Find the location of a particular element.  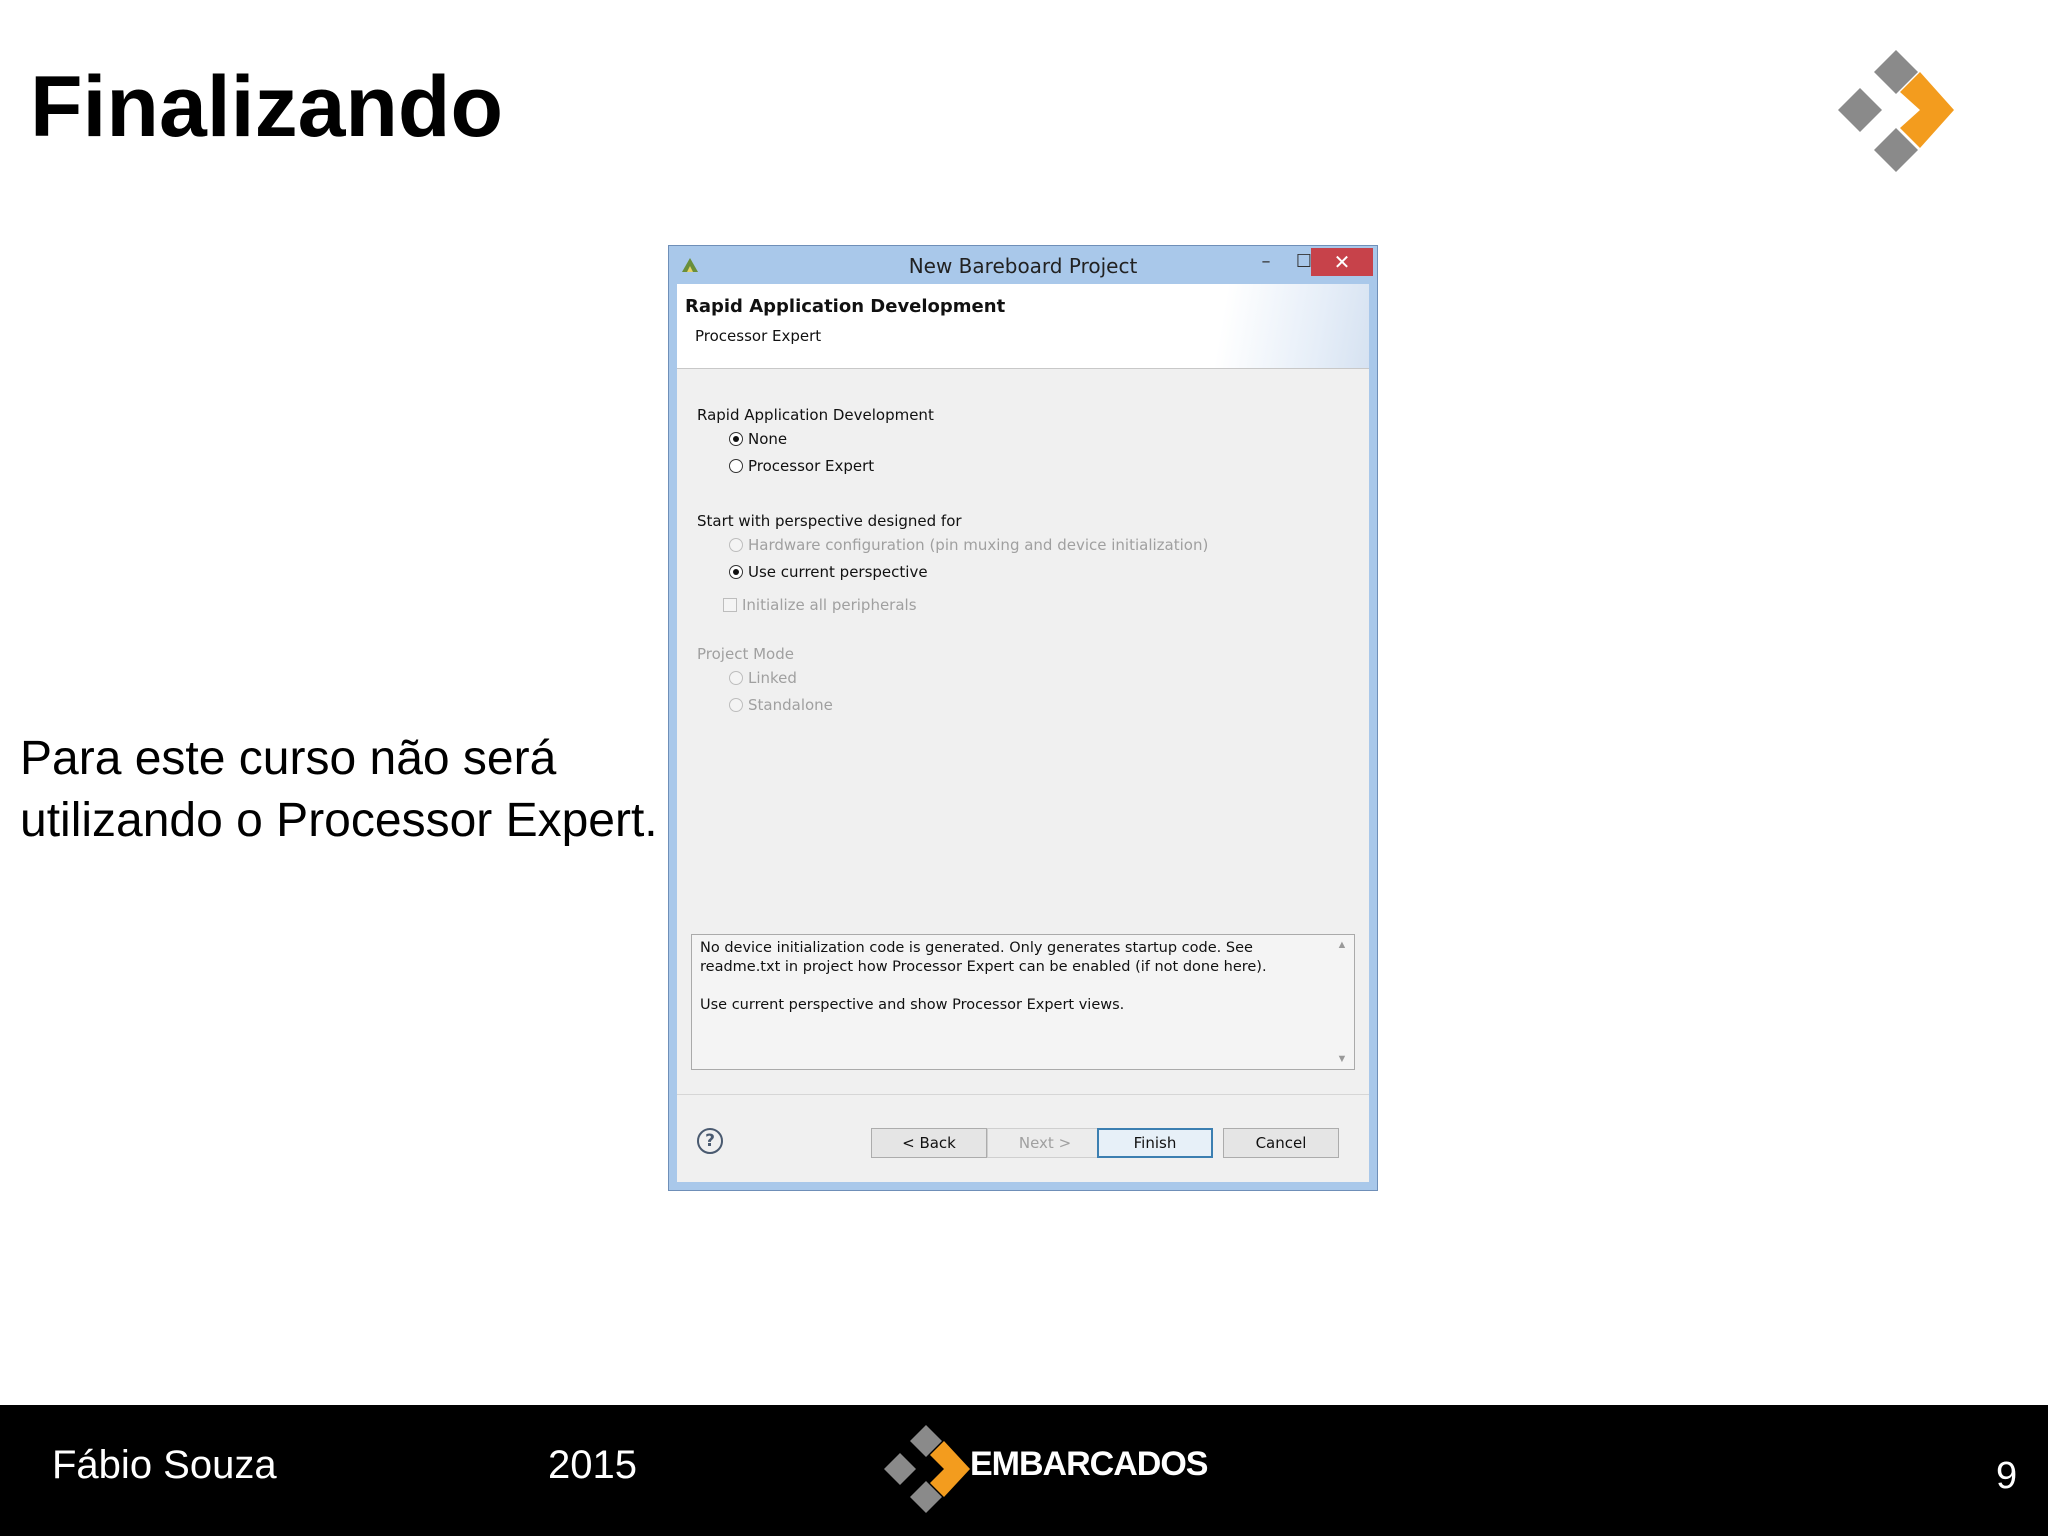

radio-label: Processor Expert is located at coordinates (811, 466).